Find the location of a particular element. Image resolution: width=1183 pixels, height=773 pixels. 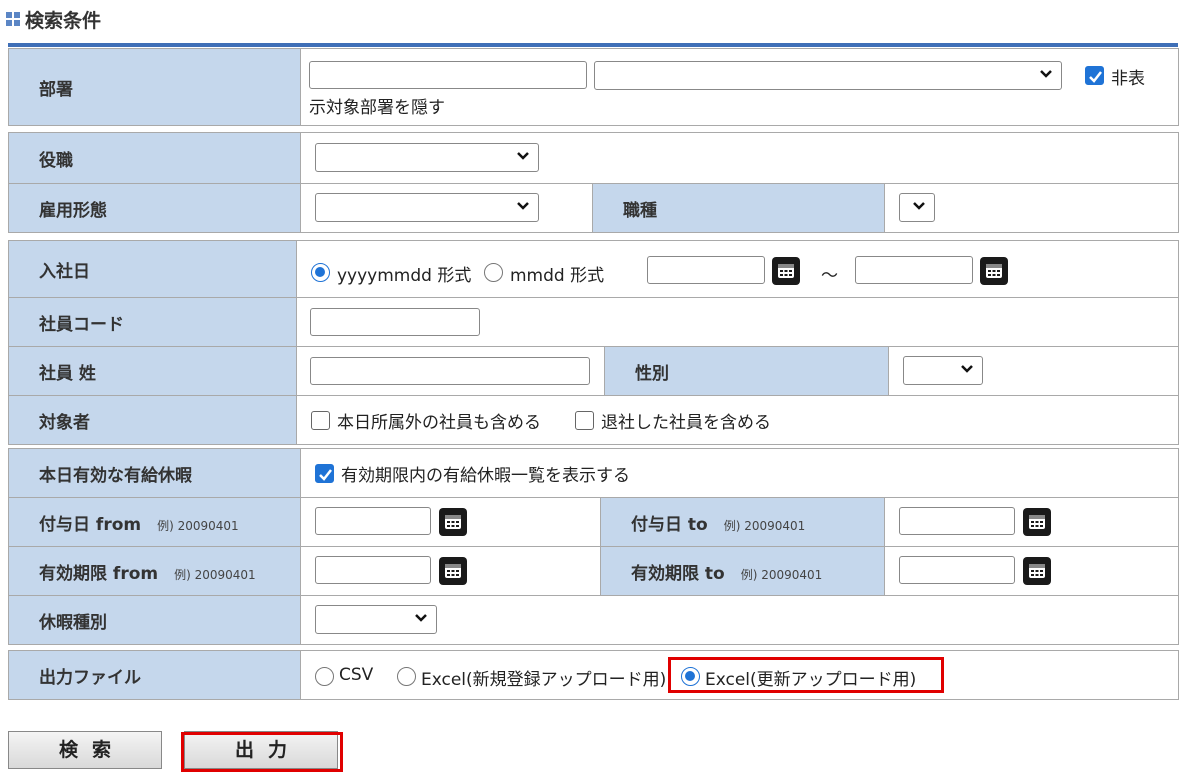

hide-department-label-1: 非表 is located at coordinates (1128, 79).